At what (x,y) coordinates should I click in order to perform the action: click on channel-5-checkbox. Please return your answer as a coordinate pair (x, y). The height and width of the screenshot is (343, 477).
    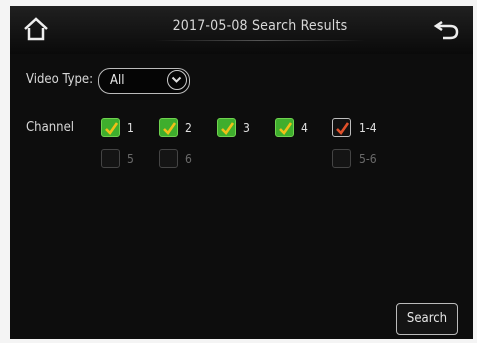
    Looking at the image, I should click on (110, 158).